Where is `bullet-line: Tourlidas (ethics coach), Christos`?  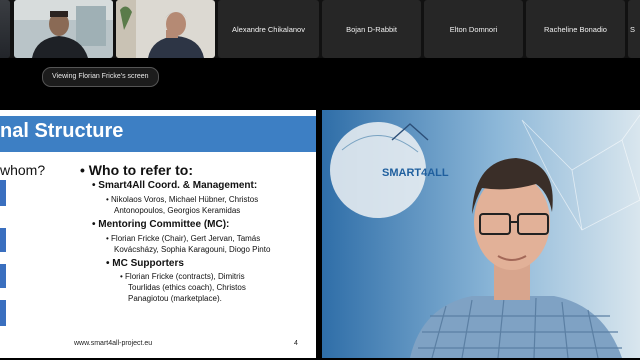 bullet-line: Tourlidas (ethics coach), Christos is located at coordinates (187, 287).